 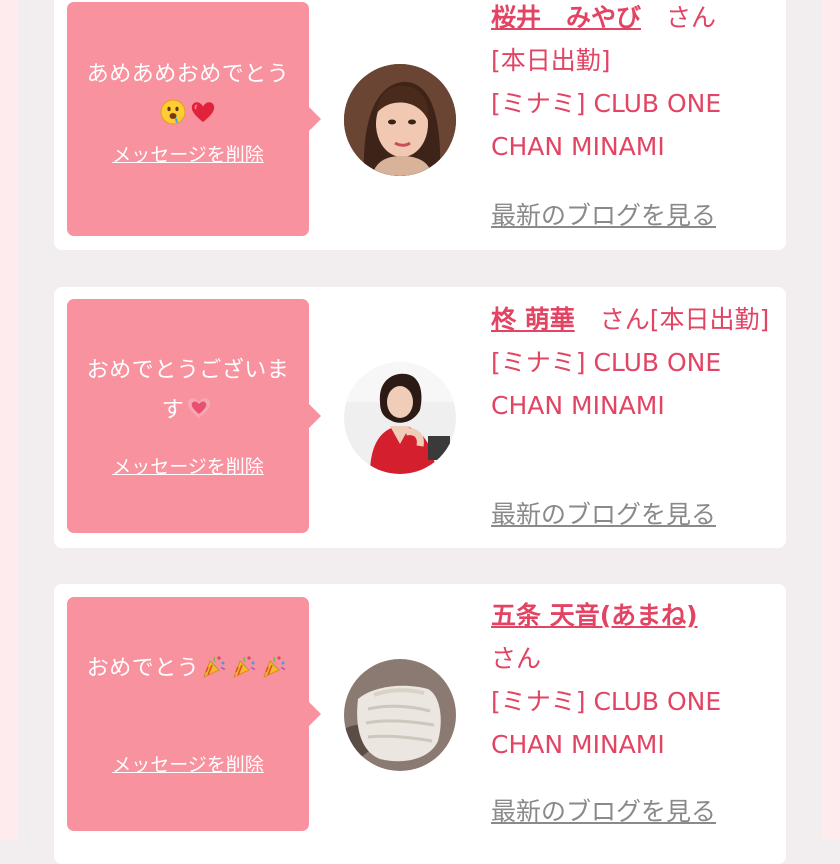 I want to click on cast-name-line: 柊 萌華 さん[本日出勤], so click(x=636, y=319).